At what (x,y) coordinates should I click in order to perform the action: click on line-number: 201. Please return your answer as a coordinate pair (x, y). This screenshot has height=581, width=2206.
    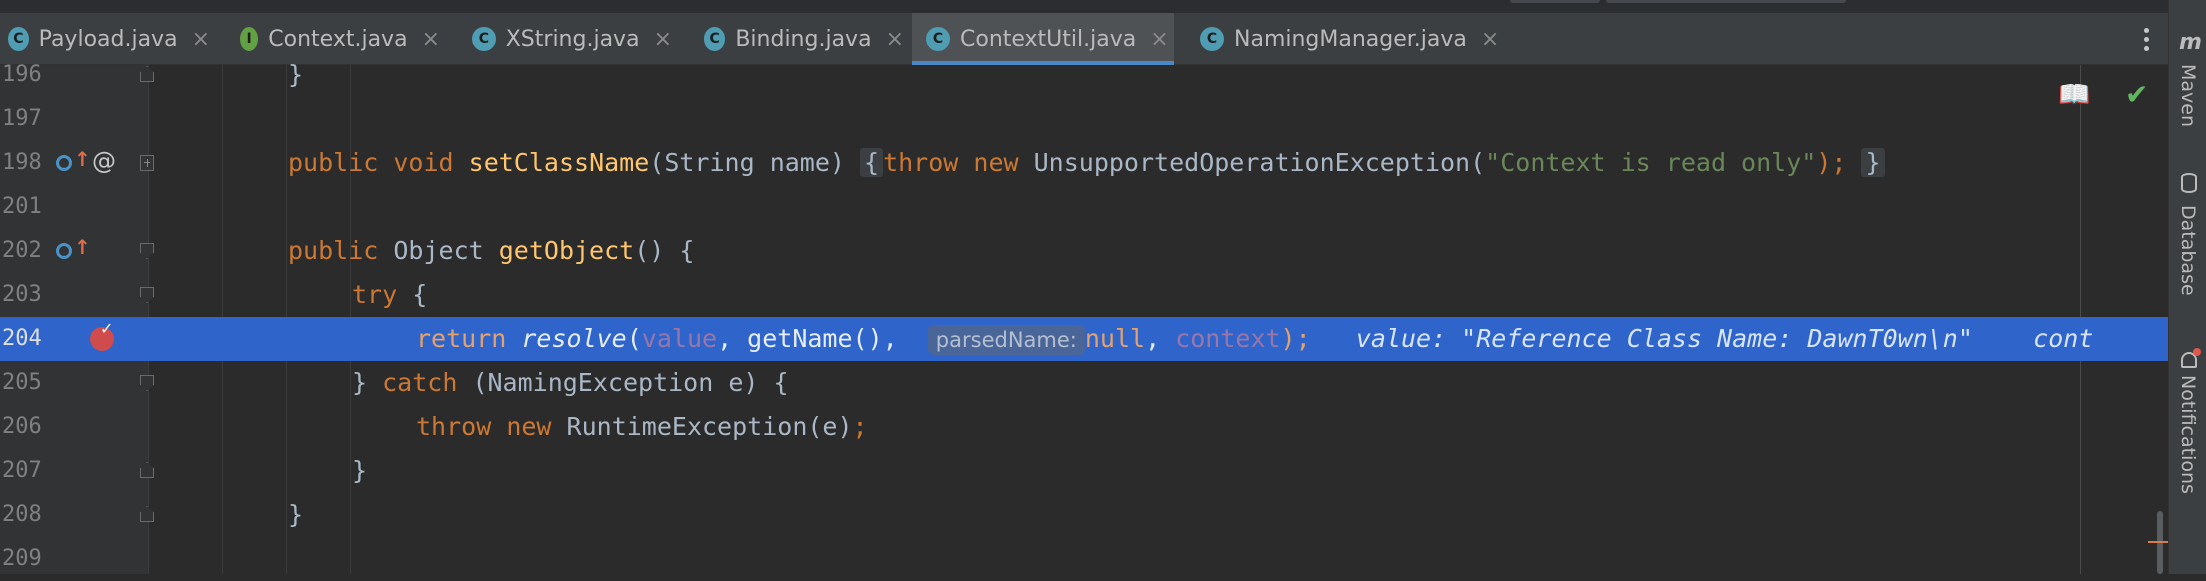
    Looking at the image, I should click on (22, 206).